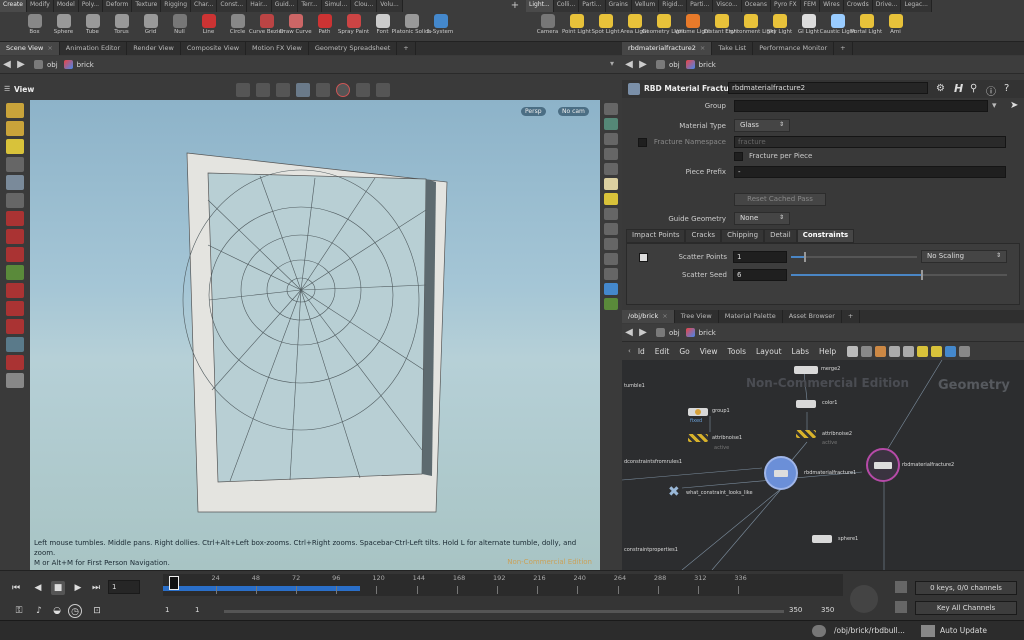 The image size is (1024, 640). Describe the element at coordinates (503, 585) in the screenshot. I see `timeline-ruler: 24 48 72 96 120 144 168 192 216 240 264 288 312 336` at that location.